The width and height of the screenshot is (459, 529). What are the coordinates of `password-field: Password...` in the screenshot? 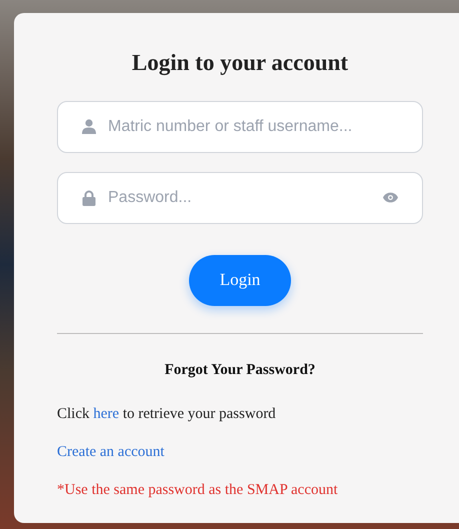 It's located at (240, 198).